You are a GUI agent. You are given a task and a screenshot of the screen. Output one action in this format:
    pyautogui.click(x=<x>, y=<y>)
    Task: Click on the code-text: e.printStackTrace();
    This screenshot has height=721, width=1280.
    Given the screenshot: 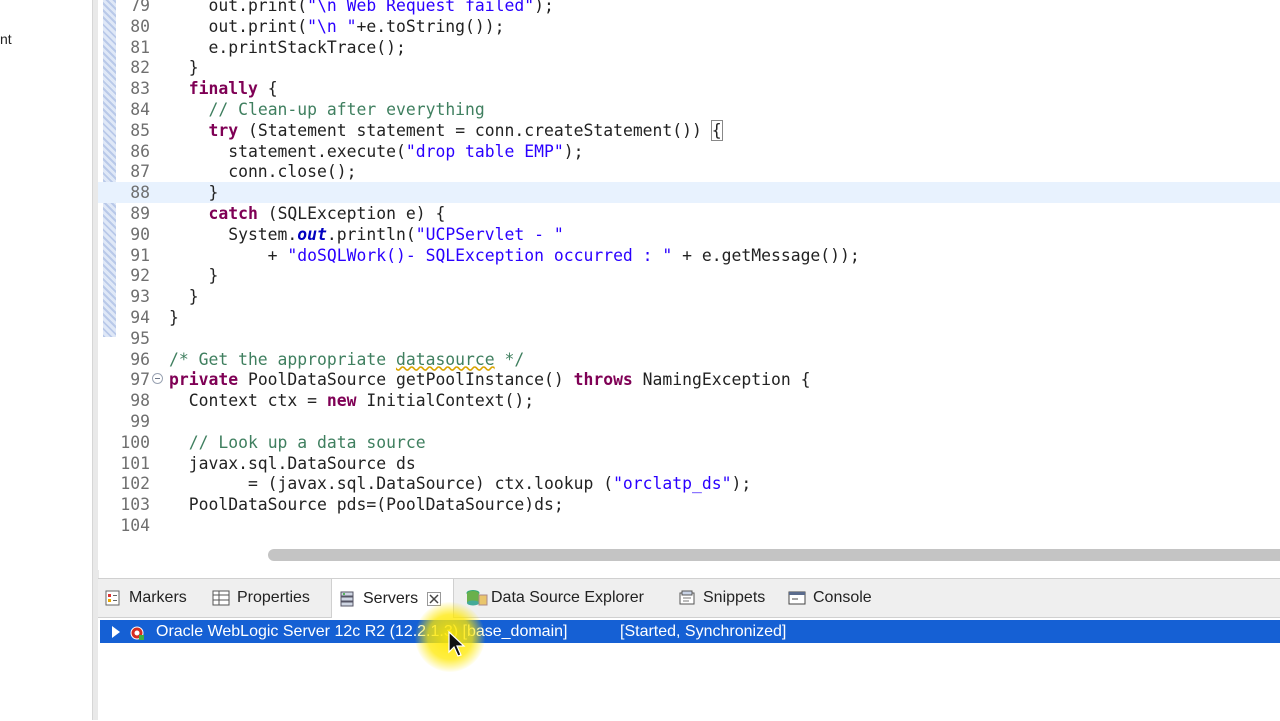 What is the action you would take?
    pyautogui.click(x=287, y=47)
    